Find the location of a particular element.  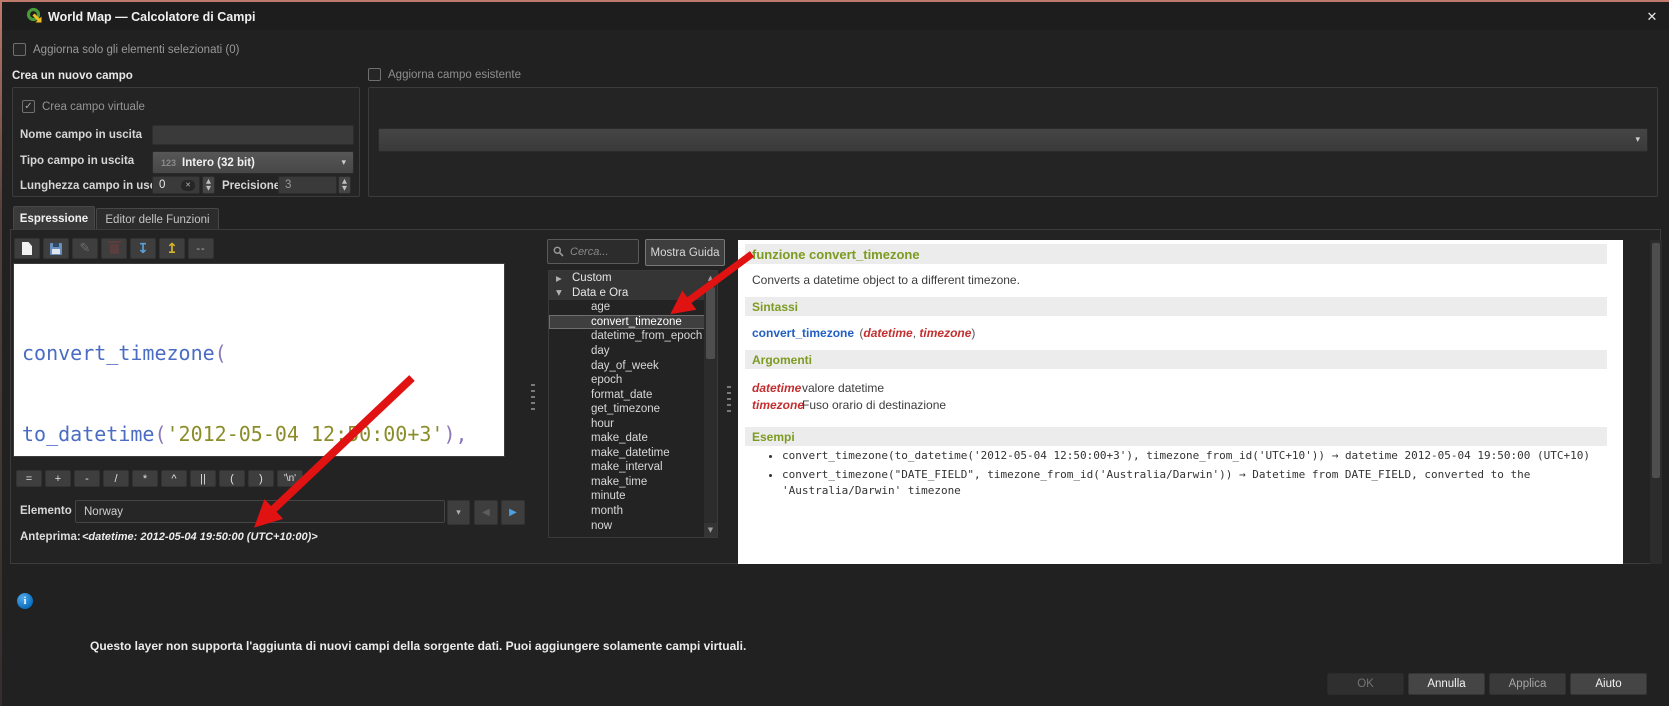

next-feature-button: ▶ is located at coordinates (513, 512).